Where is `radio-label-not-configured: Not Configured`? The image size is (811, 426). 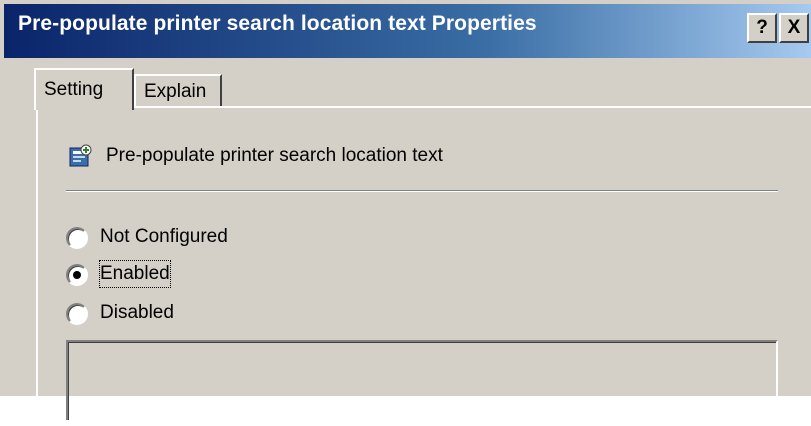 radio-label-not-configured: Not Configured is located at coordinates (164, 237).